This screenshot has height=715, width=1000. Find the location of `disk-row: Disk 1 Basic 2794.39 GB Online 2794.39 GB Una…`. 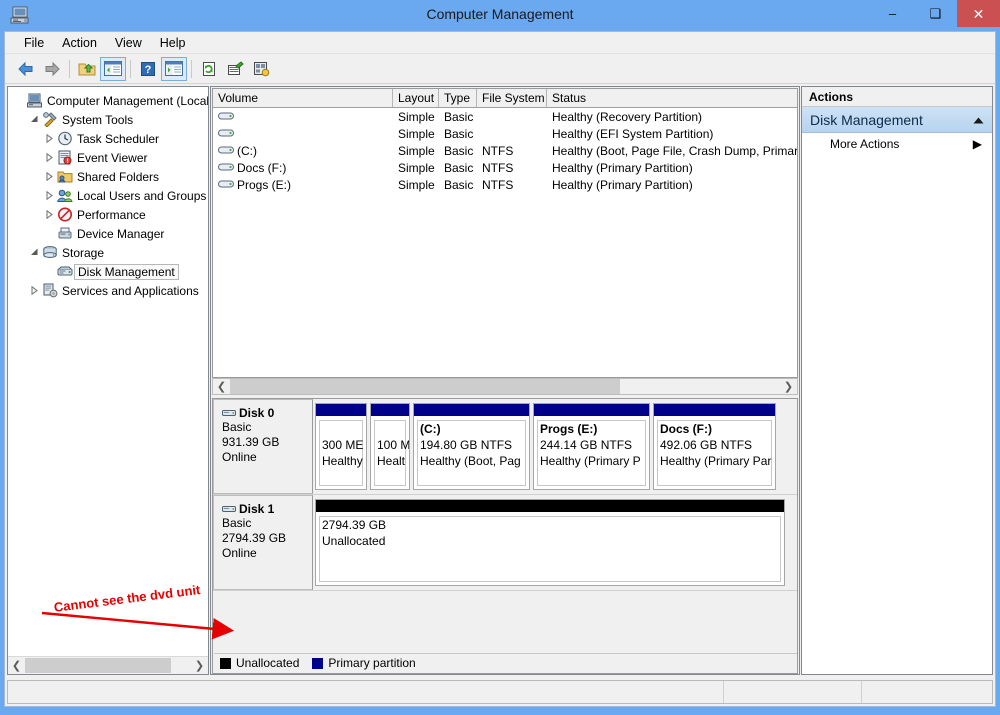

disk-row: Disk 1 Basic 2794.39 GB Online 2794.39 GB Una… is located at coordinates (505, 543).